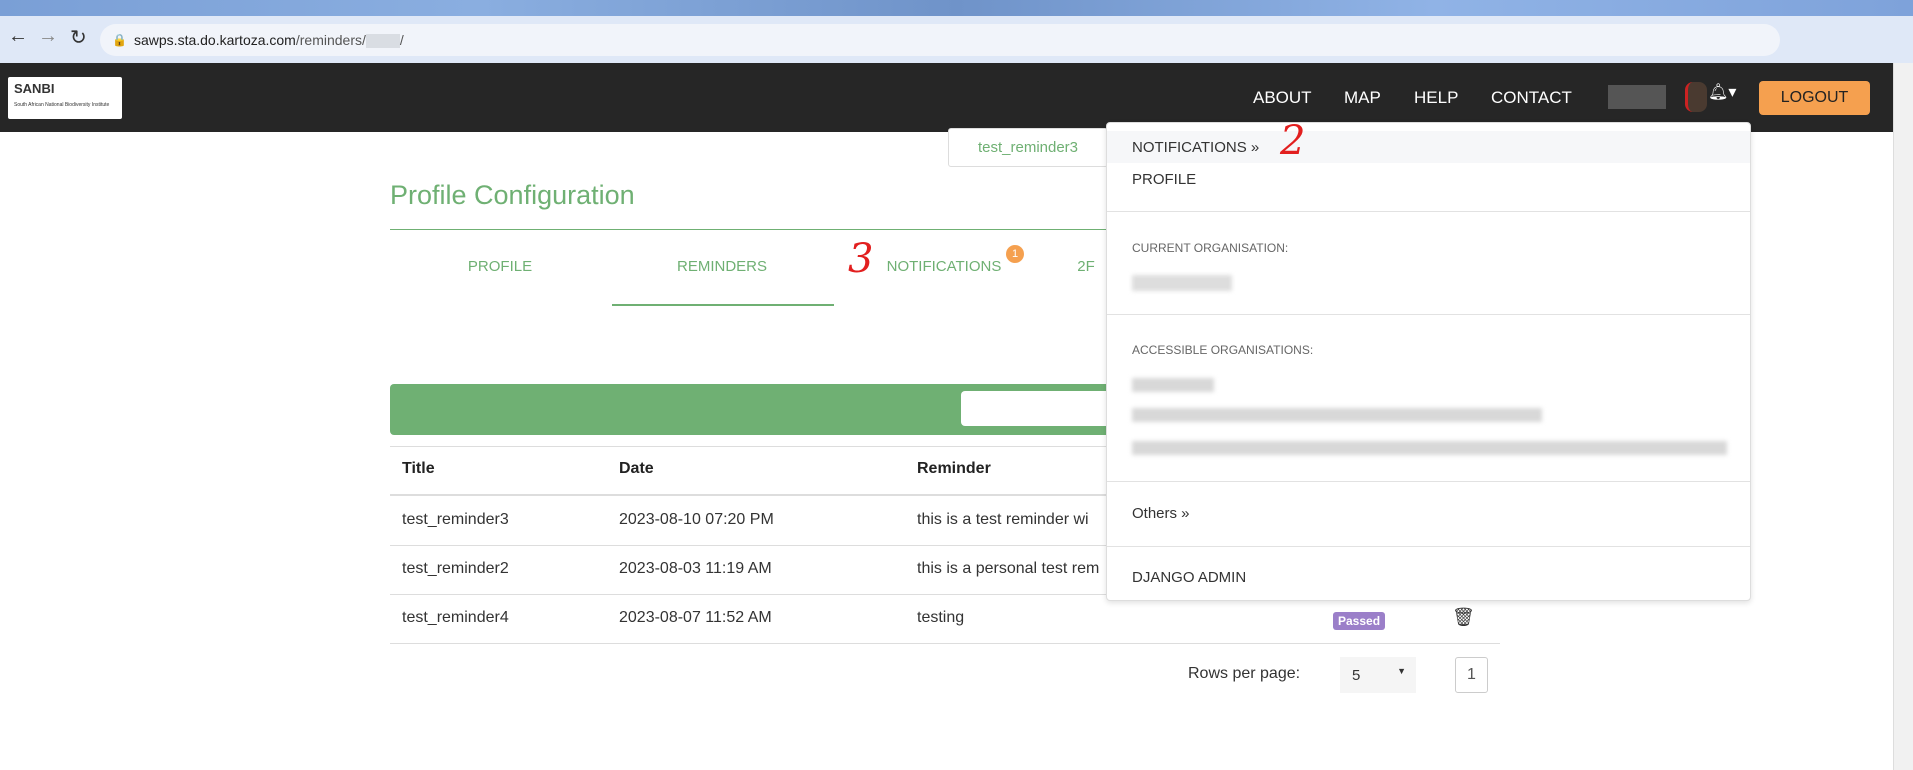 The height and width of the screenshot is (770, 1913). Describe the element at coordinates (750, 229) in the screenshot. I see `title-divider` at that location.